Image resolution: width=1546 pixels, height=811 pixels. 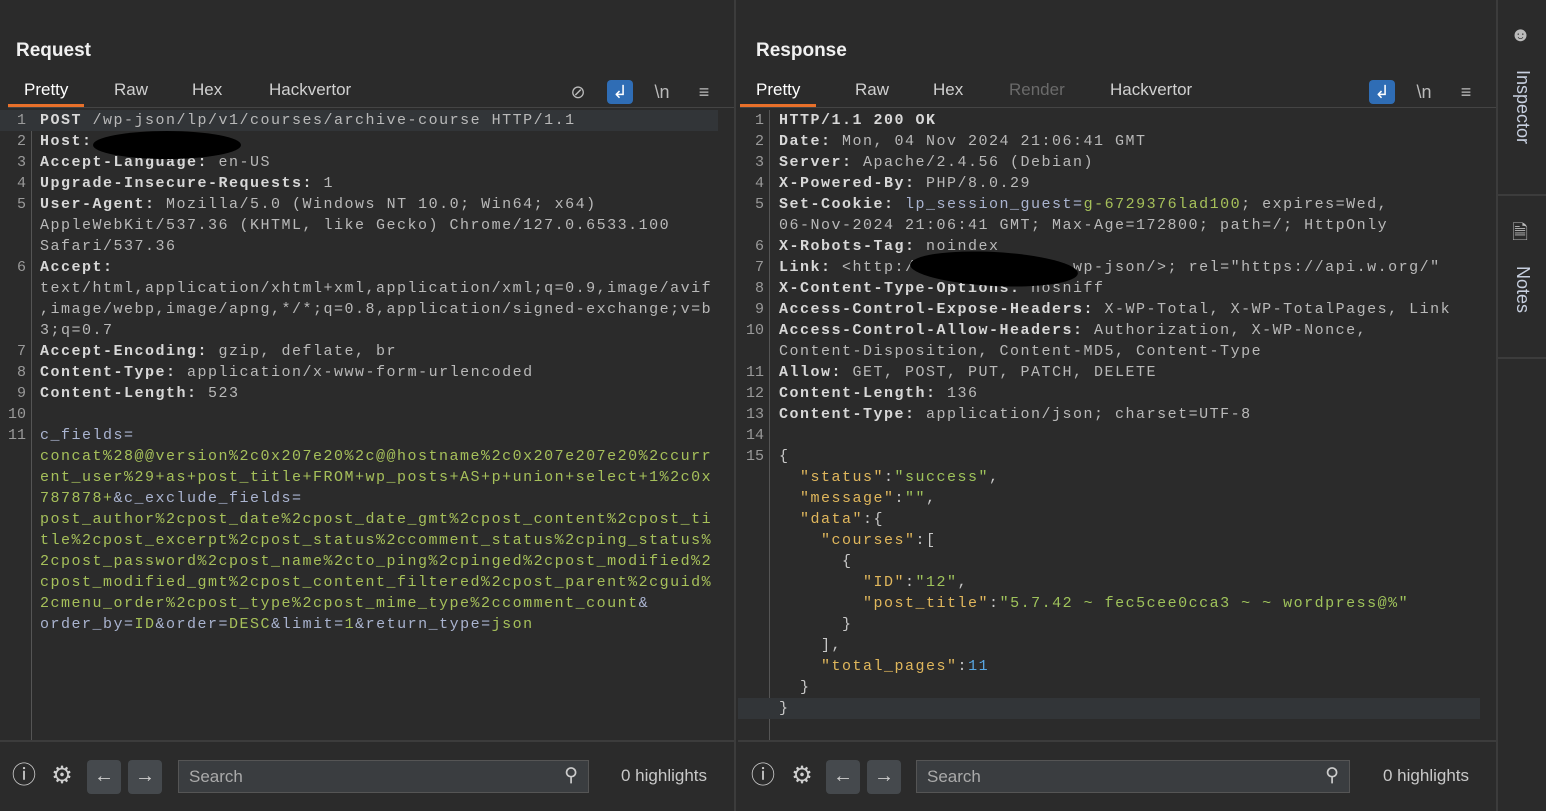 I want to click on document-icon: 🗎, so click(x=1520, y=235).